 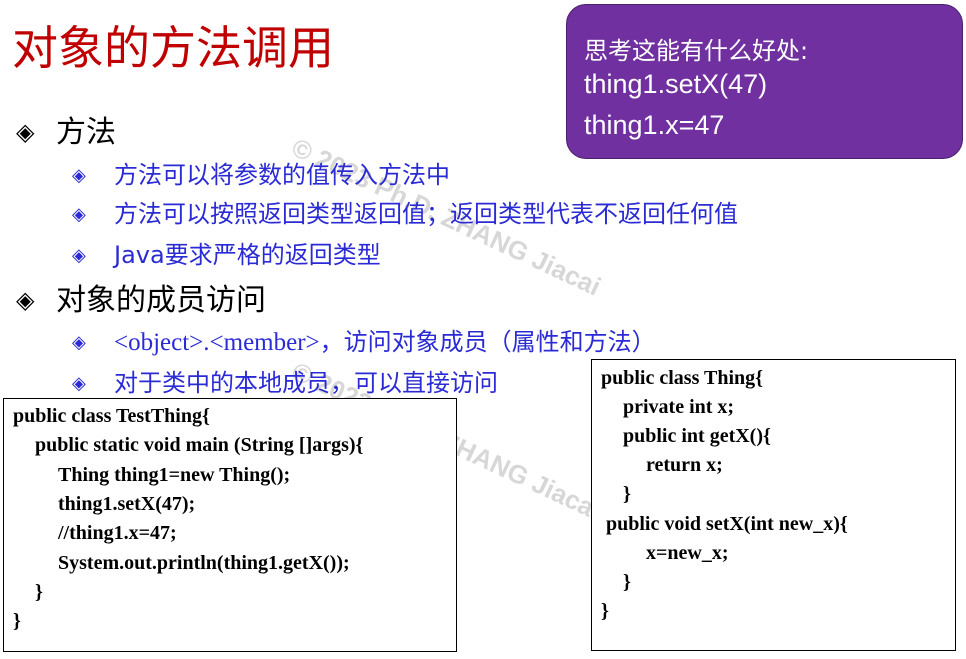 What do you see at coordinates (173, 48) in the screenshot?
I see `slide-title: 对象的方法调用` at bounding box center [173, 48].